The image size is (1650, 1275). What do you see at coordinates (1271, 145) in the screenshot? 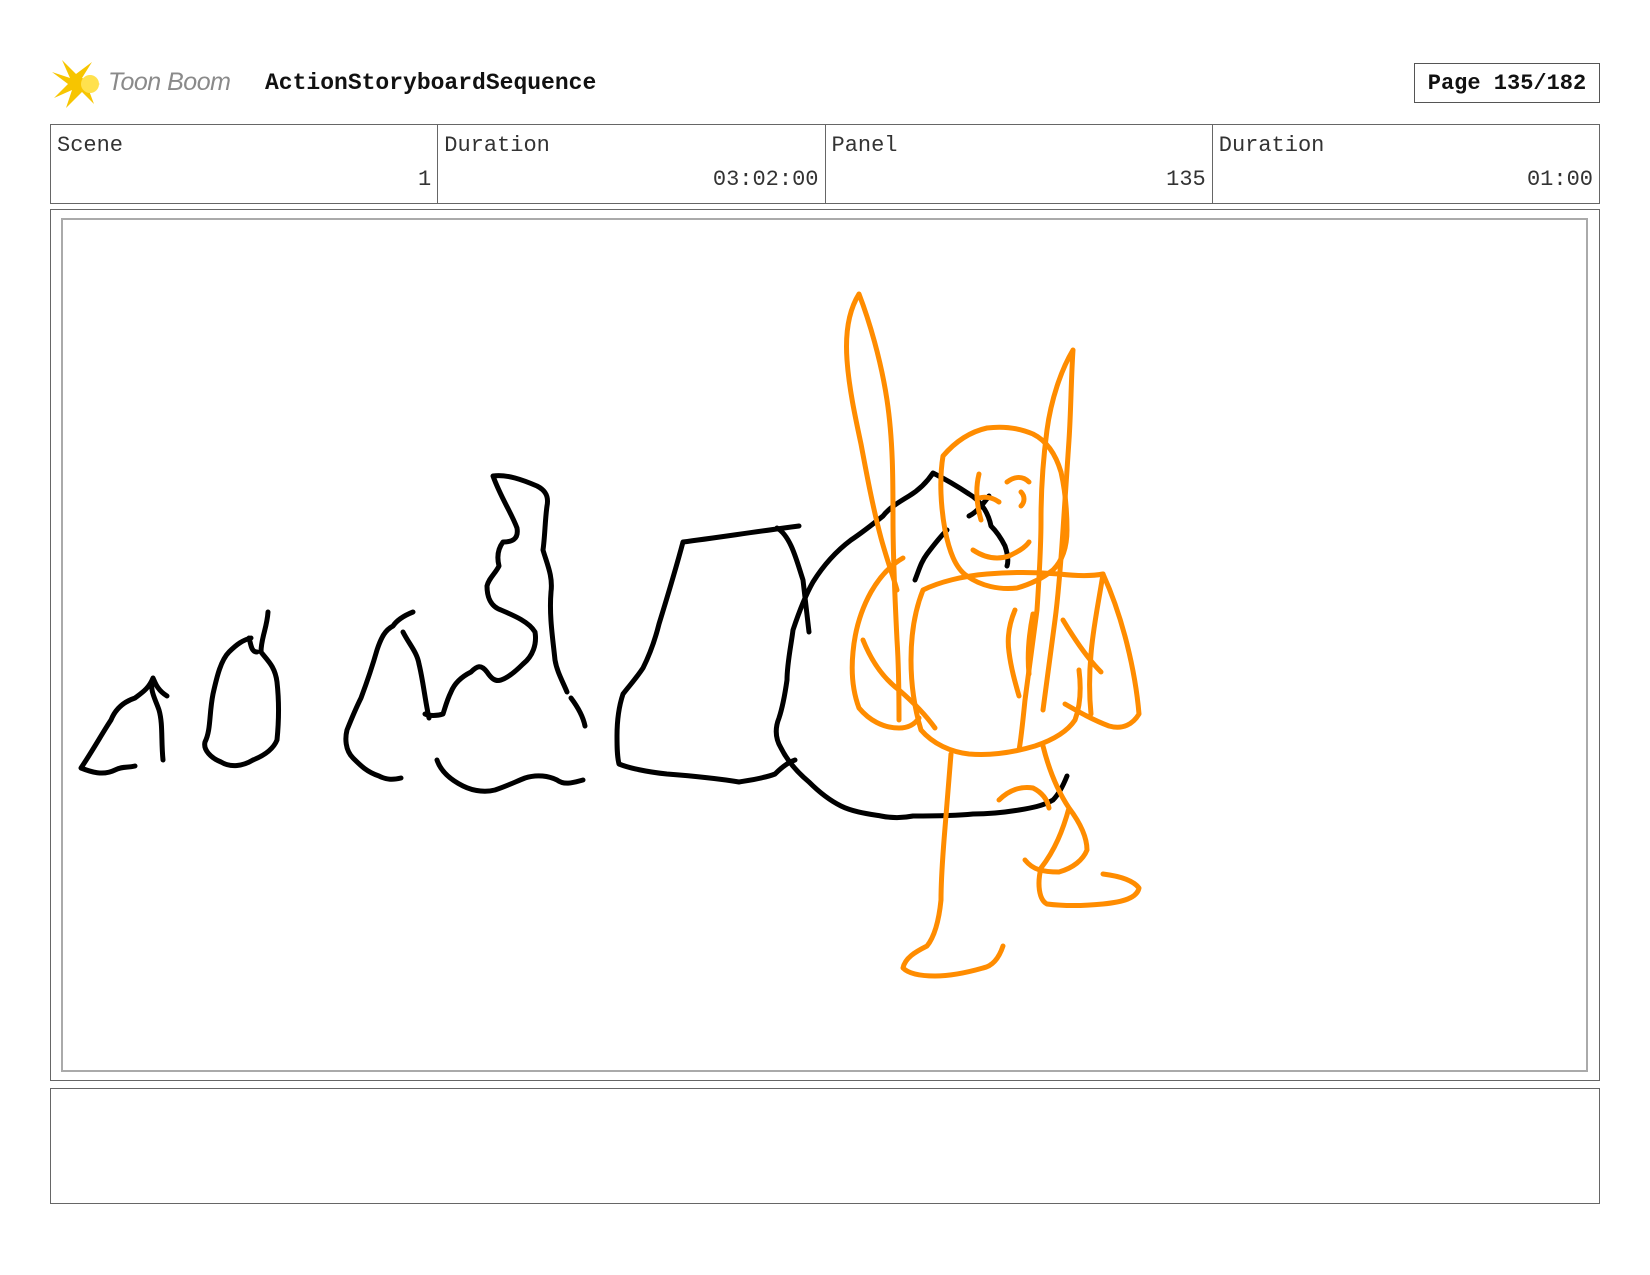
I see `panel-duration-label: Duration` at bounding box center [1271, 145].